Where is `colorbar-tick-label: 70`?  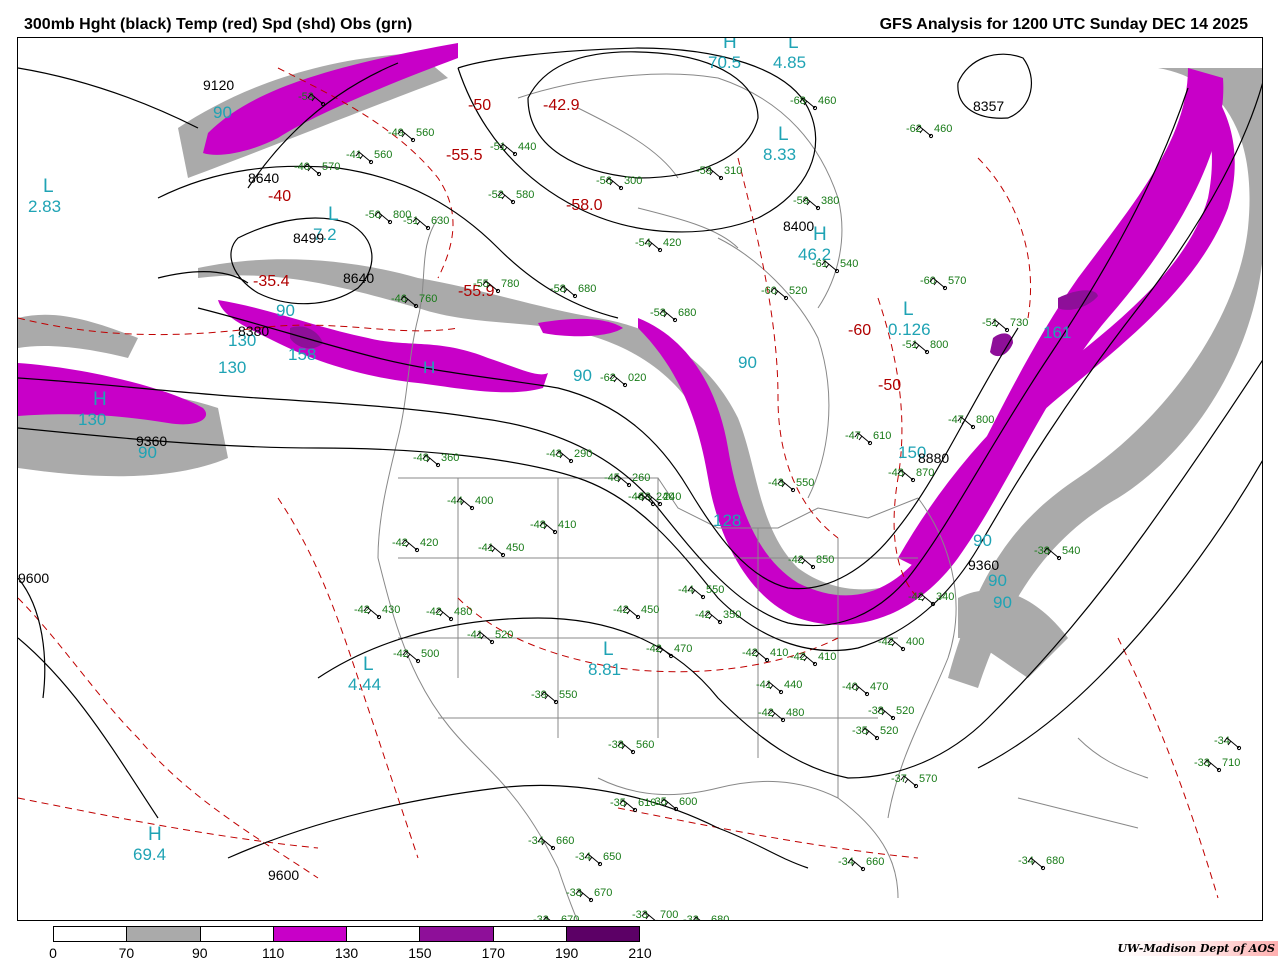 colorbar-tick-label: 70 is located at coordinates (126, 953).